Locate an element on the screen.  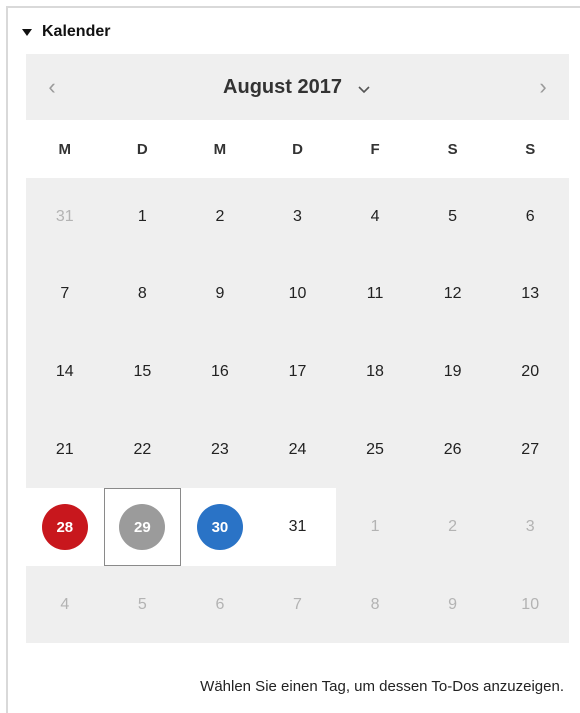
day-event-marker: 30 is located at coordinates (219, 527).